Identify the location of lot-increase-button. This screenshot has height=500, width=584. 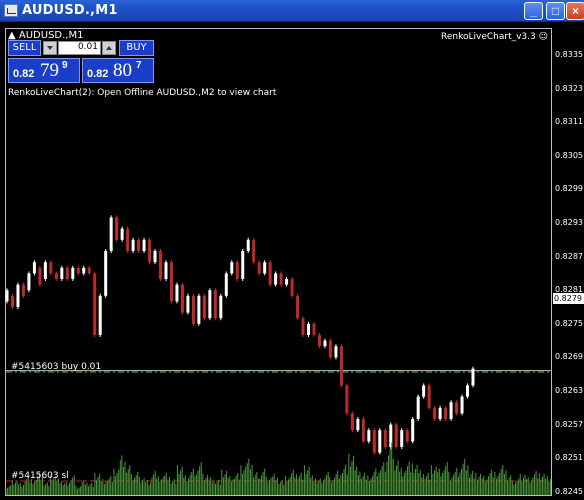
(109, 48).